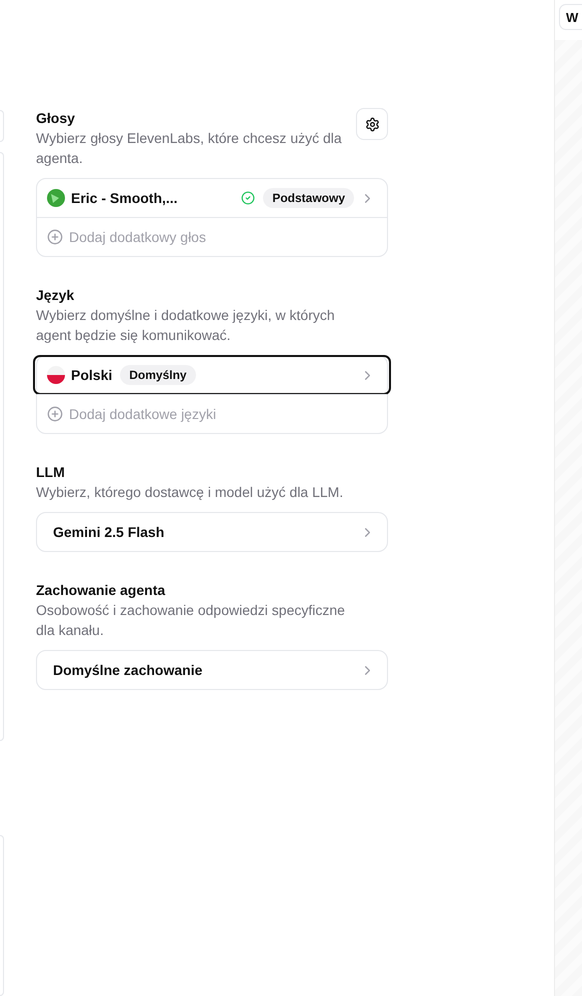 The image size is (582, 996). I want to click on settings-icon, so click(372, 124).